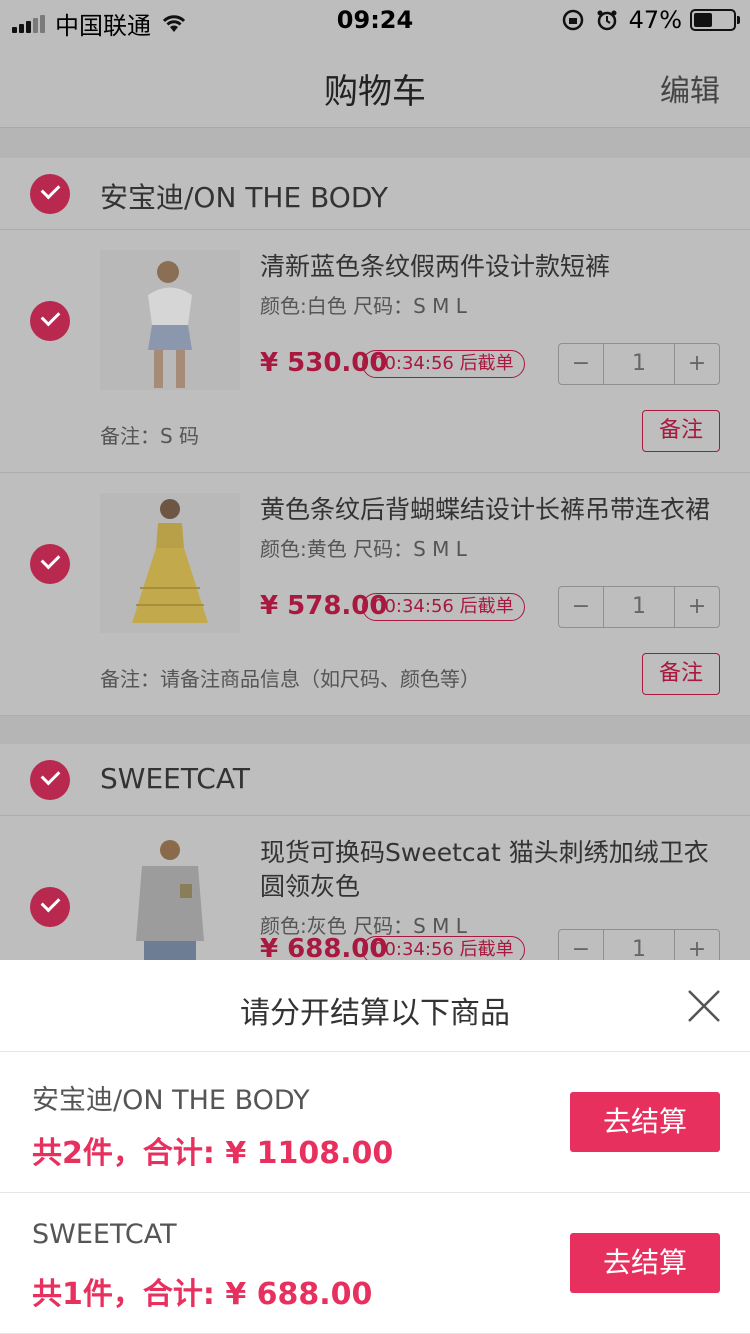 This screenshot has width=750, height=1334. Describe the element at coordinates (715, 20) in the screenshot. I see `battery-icon` at that location.